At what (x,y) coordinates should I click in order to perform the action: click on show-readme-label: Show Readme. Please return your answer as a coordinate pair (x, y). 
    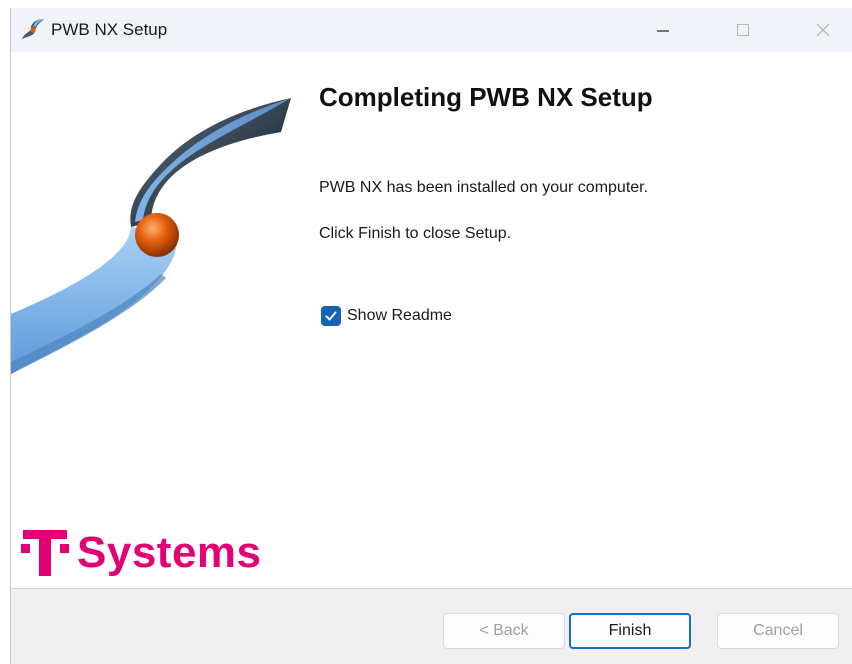
    Looking at the image, I should click on (399, 315).